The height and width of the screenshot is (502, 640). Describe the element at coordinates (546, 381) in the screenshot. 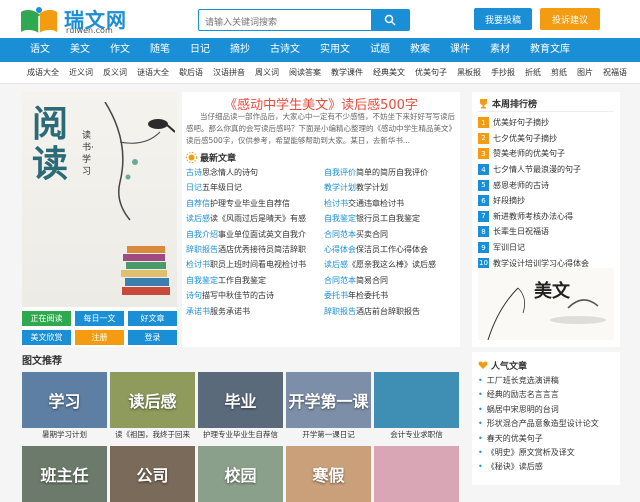

I see `popular-item: 工厂班长竞选演讲稿` at that location.